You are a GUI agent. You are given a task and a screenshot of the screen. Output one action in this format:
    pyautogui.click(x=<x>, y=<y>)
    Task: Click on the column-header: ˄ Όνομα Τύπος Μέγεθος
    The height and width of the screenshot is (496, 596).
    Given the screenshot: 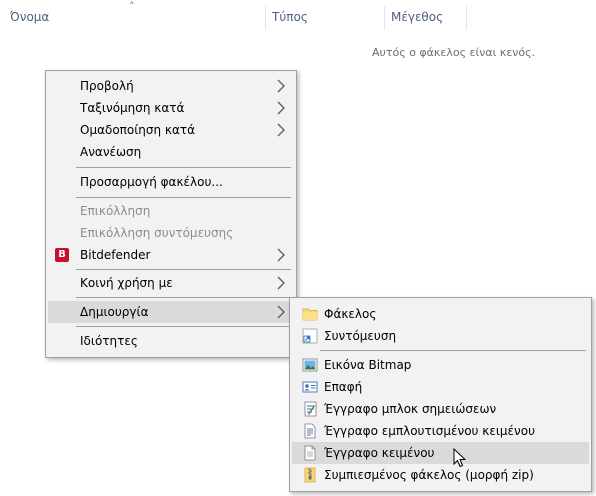 What is the action you would take?
    pyautogui.click(x=298, y=17)
    